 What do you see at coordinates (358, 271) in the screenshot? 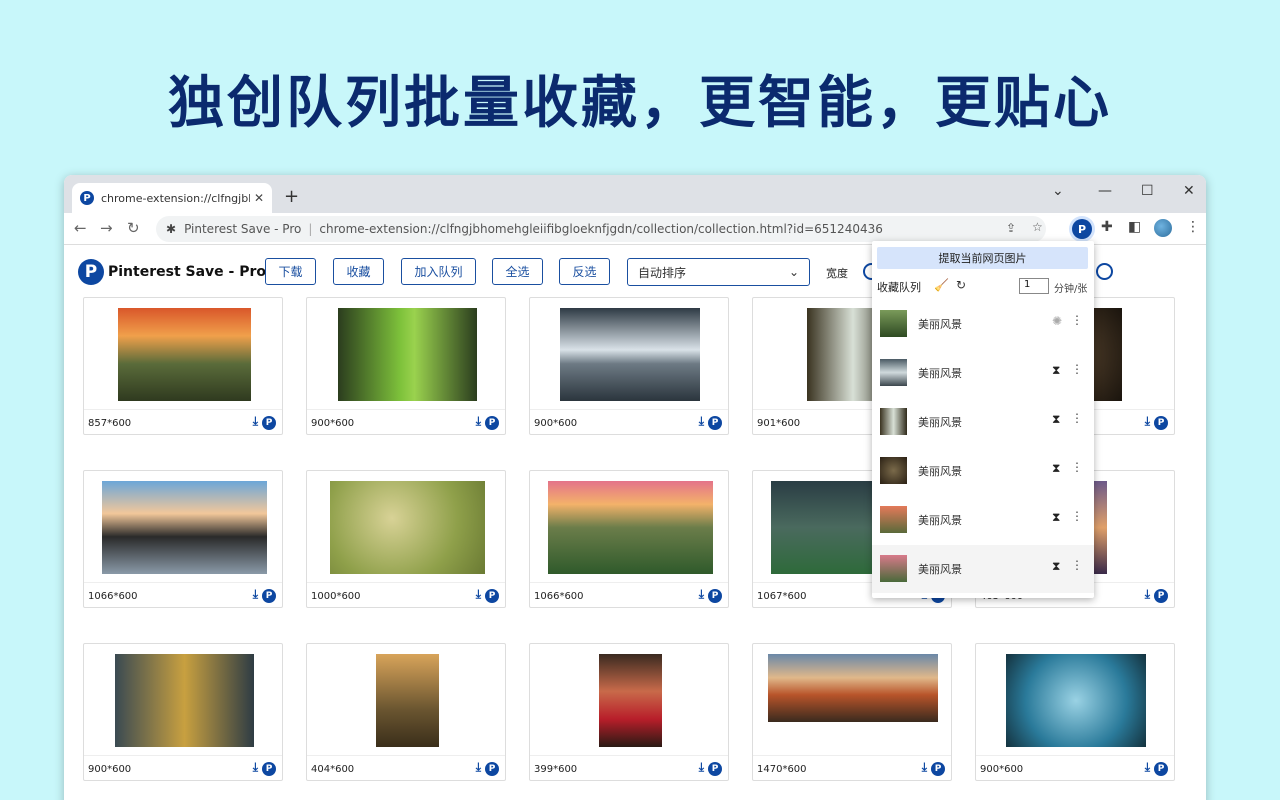
I see `collect-button: 收藏` at bounding box center [358, 271].